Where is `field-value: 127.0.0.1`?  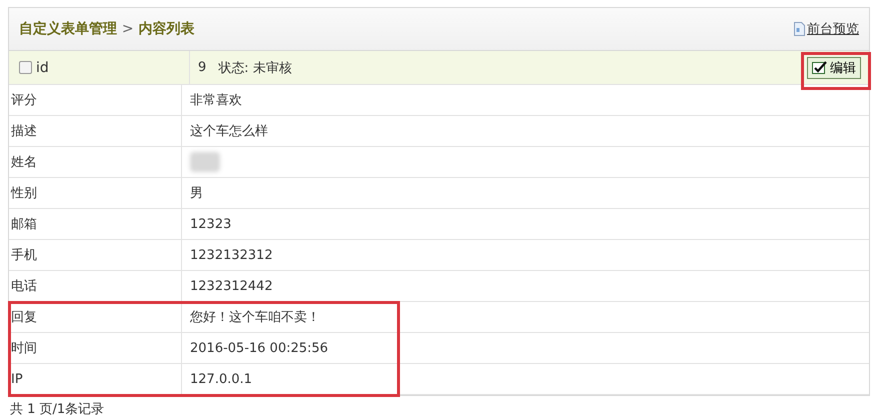 field-value: 127.0.0.1 is located at coordinates (221, 379).